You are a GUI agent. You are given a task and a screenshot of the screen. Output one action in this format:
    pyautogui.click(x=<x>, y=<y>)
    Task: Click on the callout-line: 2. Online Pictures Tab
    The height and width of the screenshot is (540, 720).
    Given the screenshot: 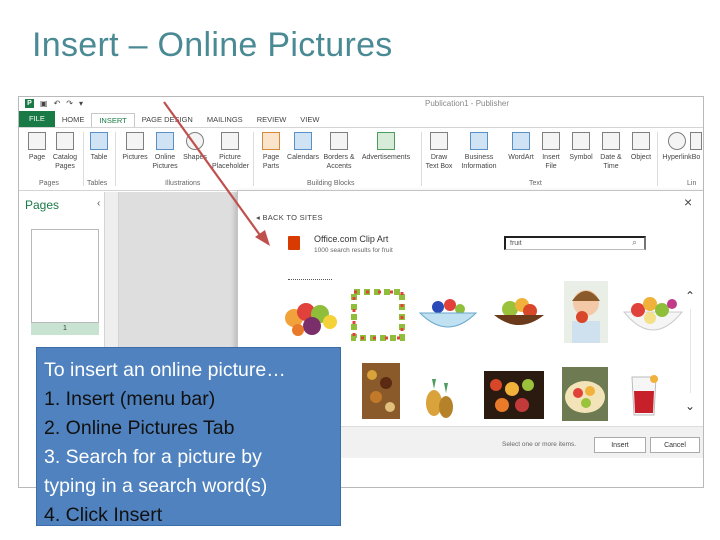 What is the action you would take?
    pyautogui.click(x=139, y=428)
    